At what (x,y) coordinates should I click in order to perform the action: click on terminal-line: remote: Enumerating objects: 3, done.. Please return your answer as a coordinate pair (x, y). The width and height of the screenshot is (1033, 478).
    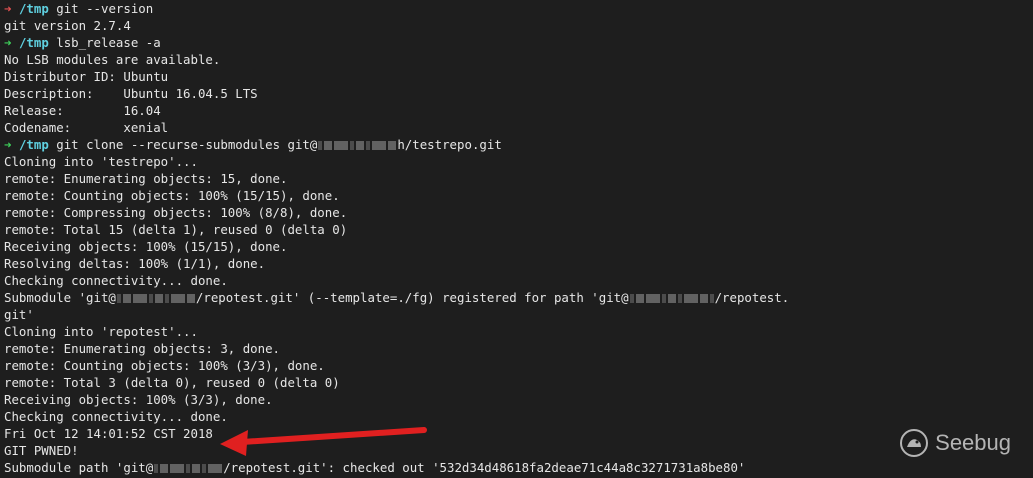
    Looking at the image, I should click on (518, 348).